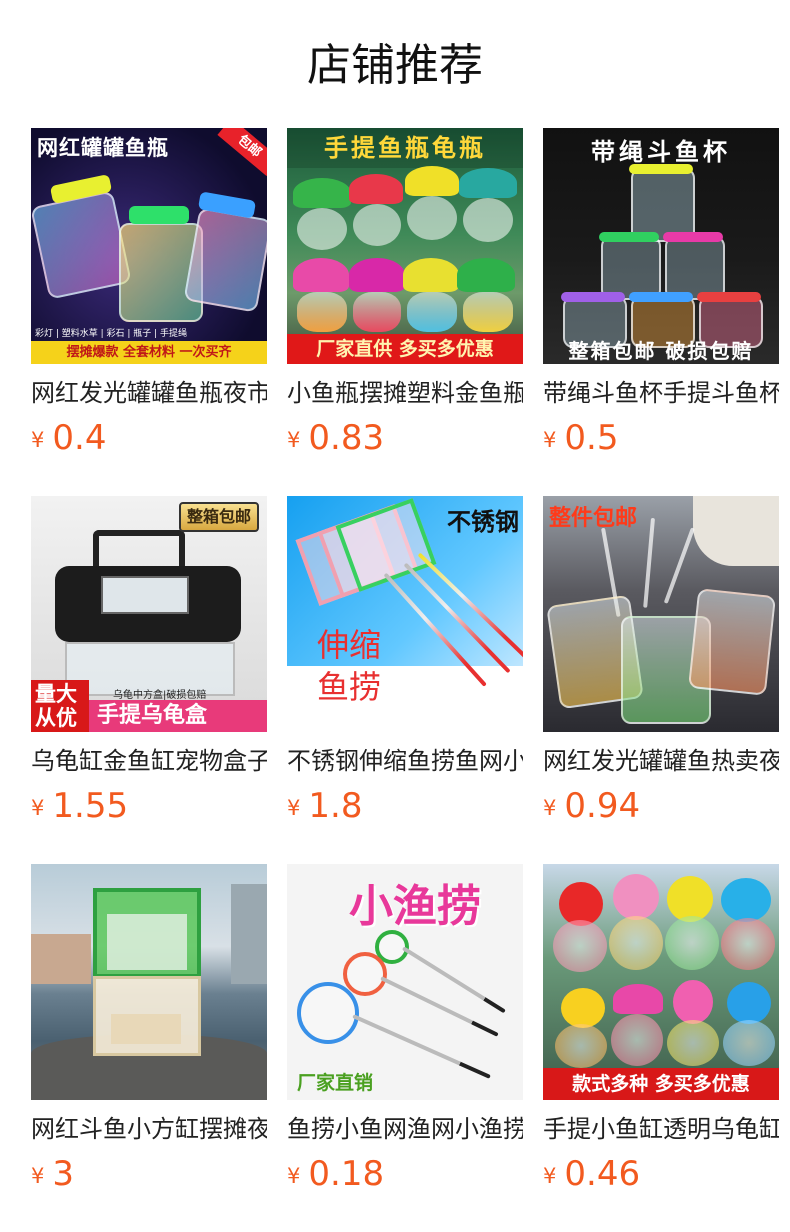 This screenshot has height=1232, width=790. Describe the element at coordinates (405, 148) in the screenshot. I see `image-top-text: 手提鱼瓶龟瓶` at that location.